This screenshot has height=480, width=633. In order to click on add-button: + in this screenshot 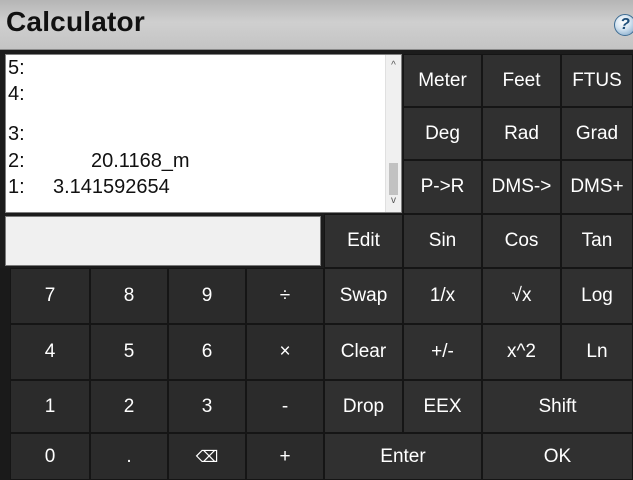, I will do `click(285, 456)`.